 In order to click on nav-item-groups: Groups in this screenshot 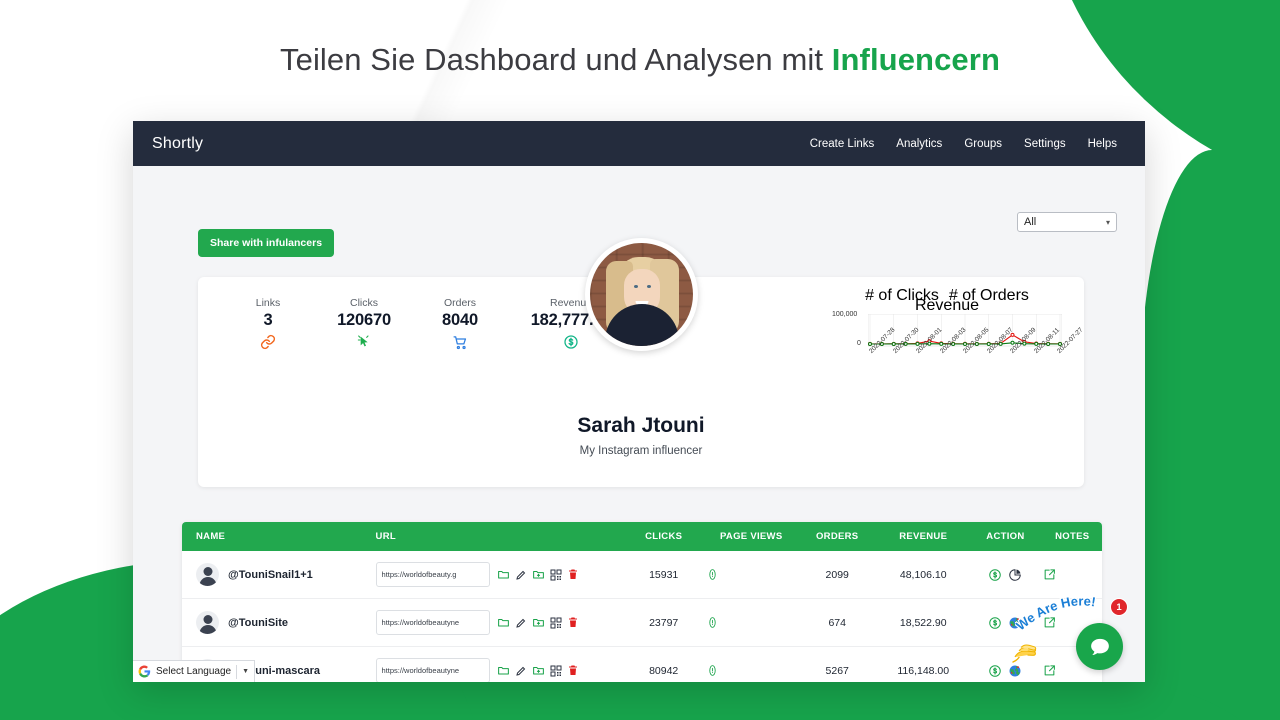, I will do `click(983, 144)`.